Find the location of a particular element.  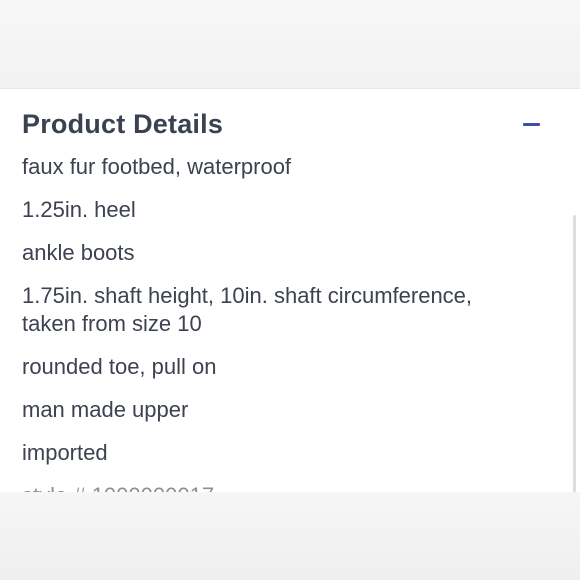

list-item: 1.25in. heel is located at coordinates (79, 209).